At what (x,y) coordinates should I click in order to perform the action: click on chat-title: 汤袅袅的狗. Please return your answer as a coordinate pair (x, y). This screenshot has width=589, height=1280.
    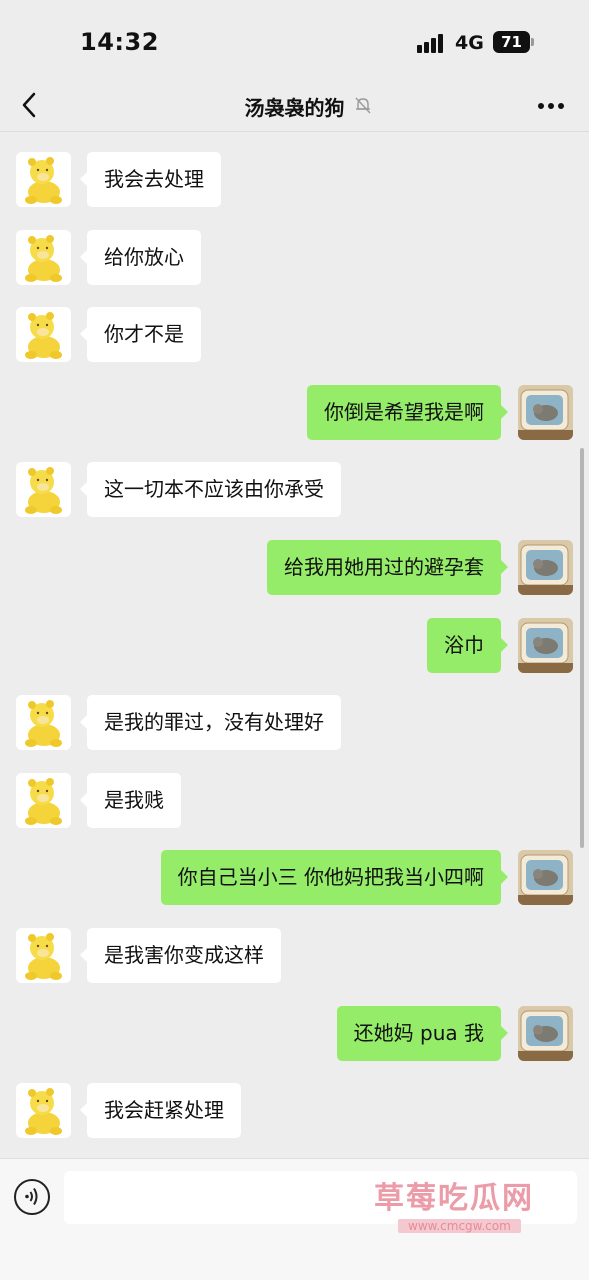
    Looking at the image, I should click on (294, 106).